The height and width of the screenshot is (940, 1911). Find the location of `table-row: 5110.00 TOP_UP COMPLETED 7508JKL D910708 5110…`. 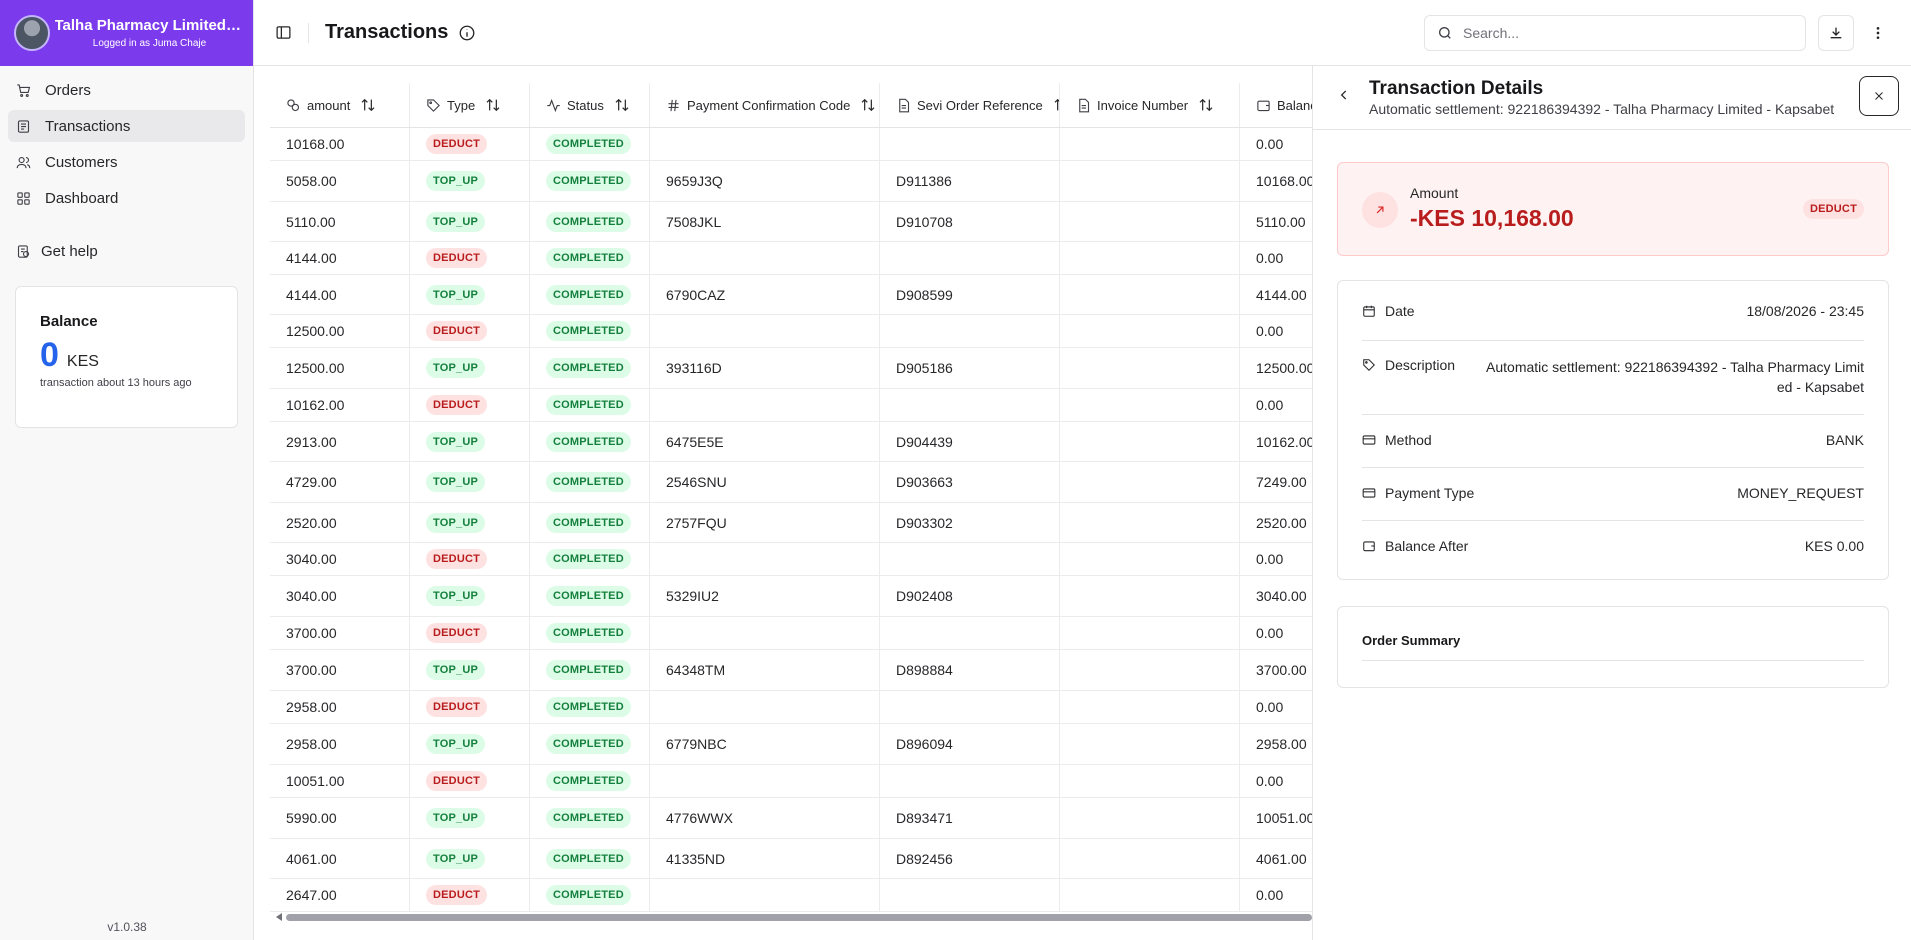

table-row: 5110.00 TOP_UP COMPLETED 7508JKL D910708 5110… is located at coordinates (791, 222).